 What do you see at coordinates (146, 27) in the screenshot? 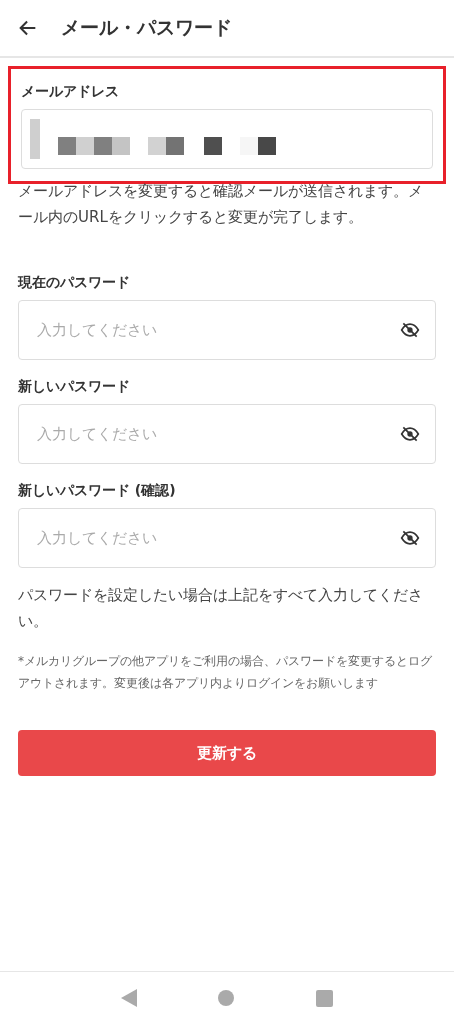
I see `page-title: メール・パスワード` at bounding box center [146, 27].